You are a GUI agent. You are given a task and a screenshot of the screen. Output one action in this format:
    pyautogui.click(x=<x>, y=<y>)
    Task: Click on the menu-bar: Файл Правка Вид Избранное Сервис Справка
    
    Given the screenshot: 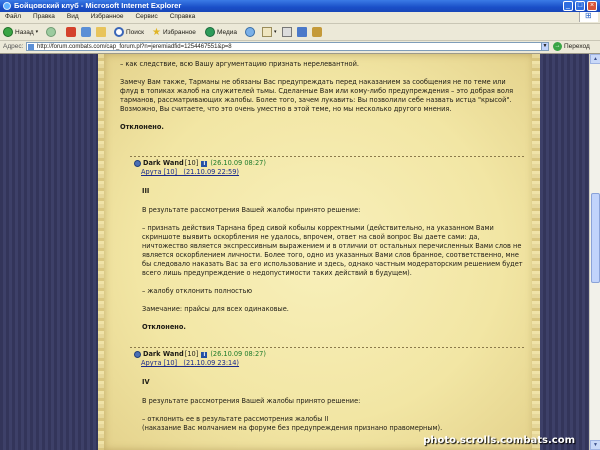 What is the action you would take?
    pyautogui.click(x=300, y=17)
    